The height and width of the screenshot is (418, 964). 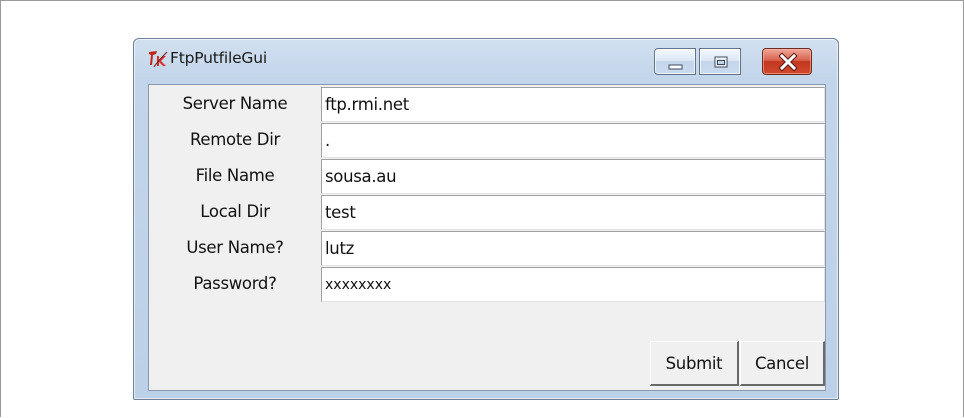 I want to click on close-icon, so click(x=788, y=62).